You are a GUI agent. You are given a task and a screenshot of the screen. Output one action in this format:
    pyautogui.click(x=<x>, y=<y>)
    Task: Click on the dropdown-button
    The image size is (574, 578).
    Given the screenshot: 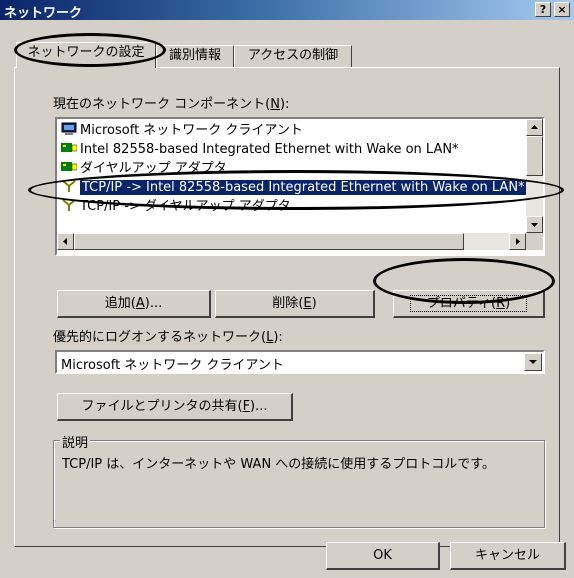 What is the action you would take?
    pyautogui.click(x=533, y=362)
    